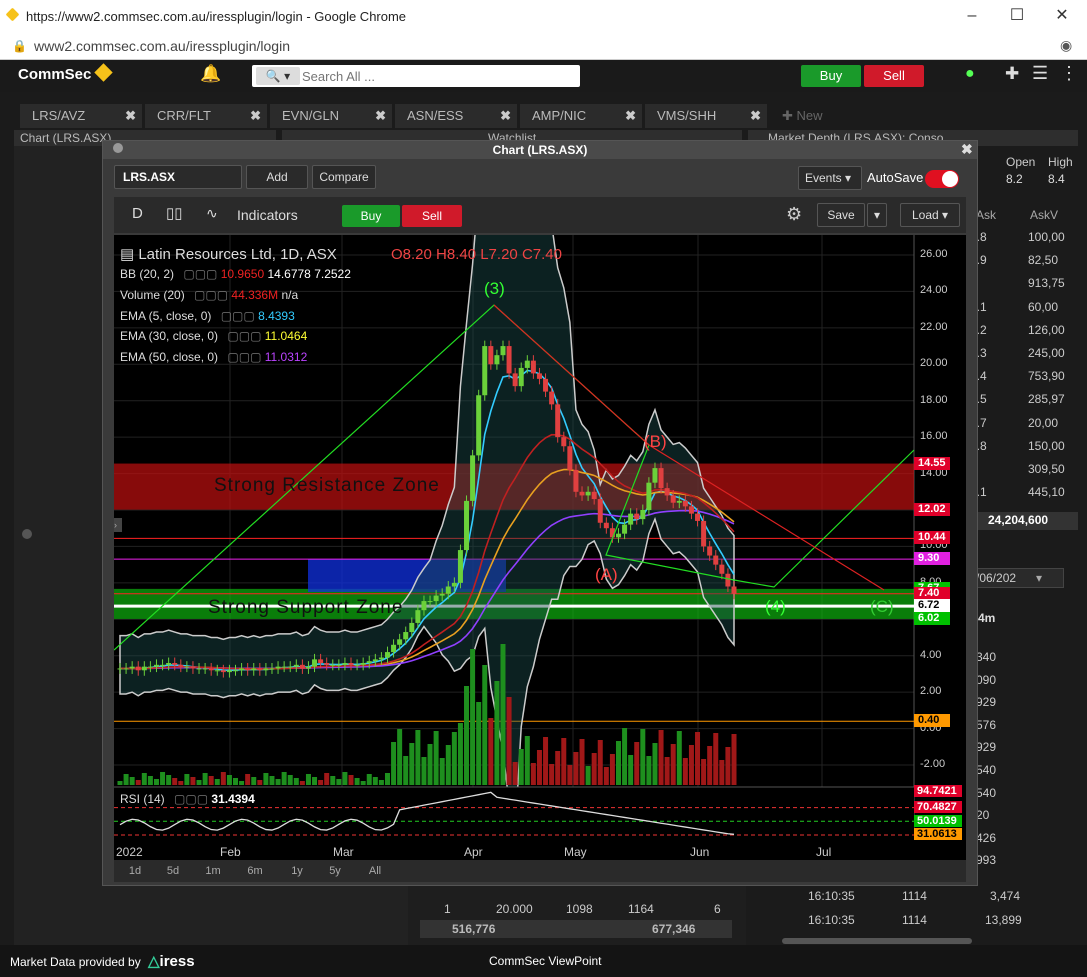 This screenshot has height=977, width=1087. Describe the element at coordinates (456, 116) in the screenshot. I see `tab-asn-ess: ASN/ESS ✖` at that location.